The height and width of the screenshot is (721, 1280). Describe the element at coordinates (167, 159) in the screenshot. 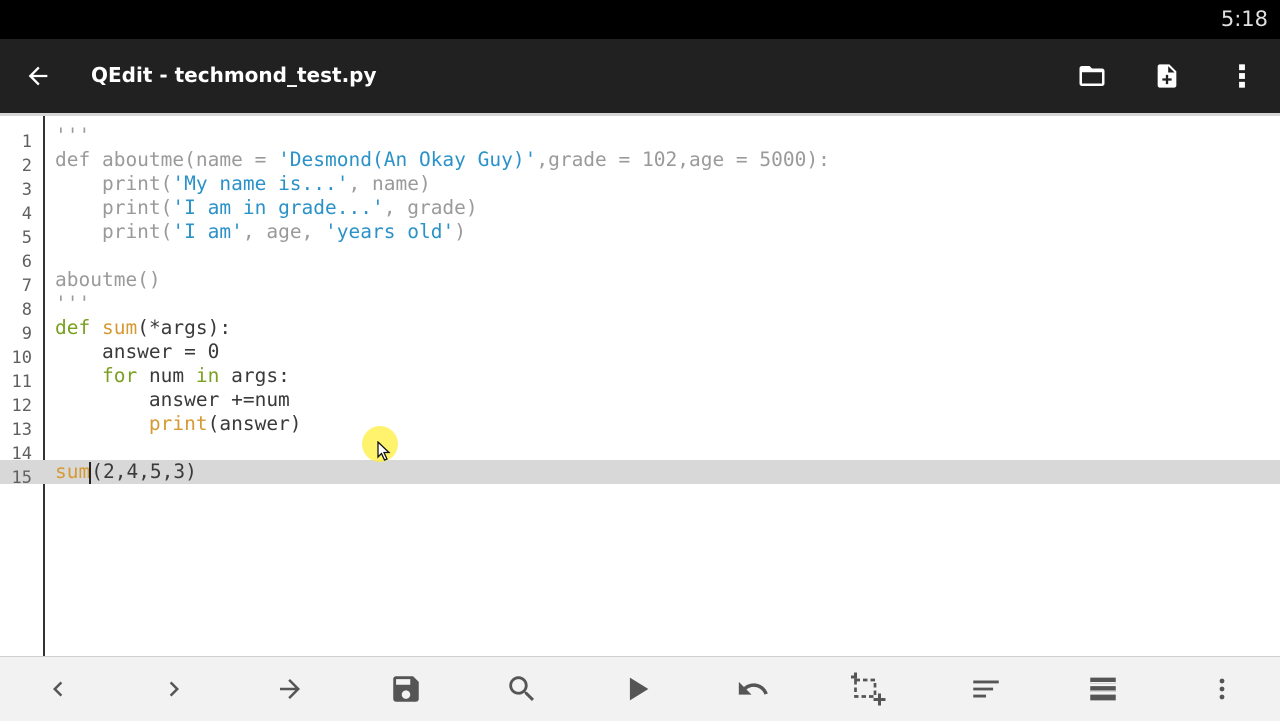

I see `code-token: def aboutme(name =` at that location.